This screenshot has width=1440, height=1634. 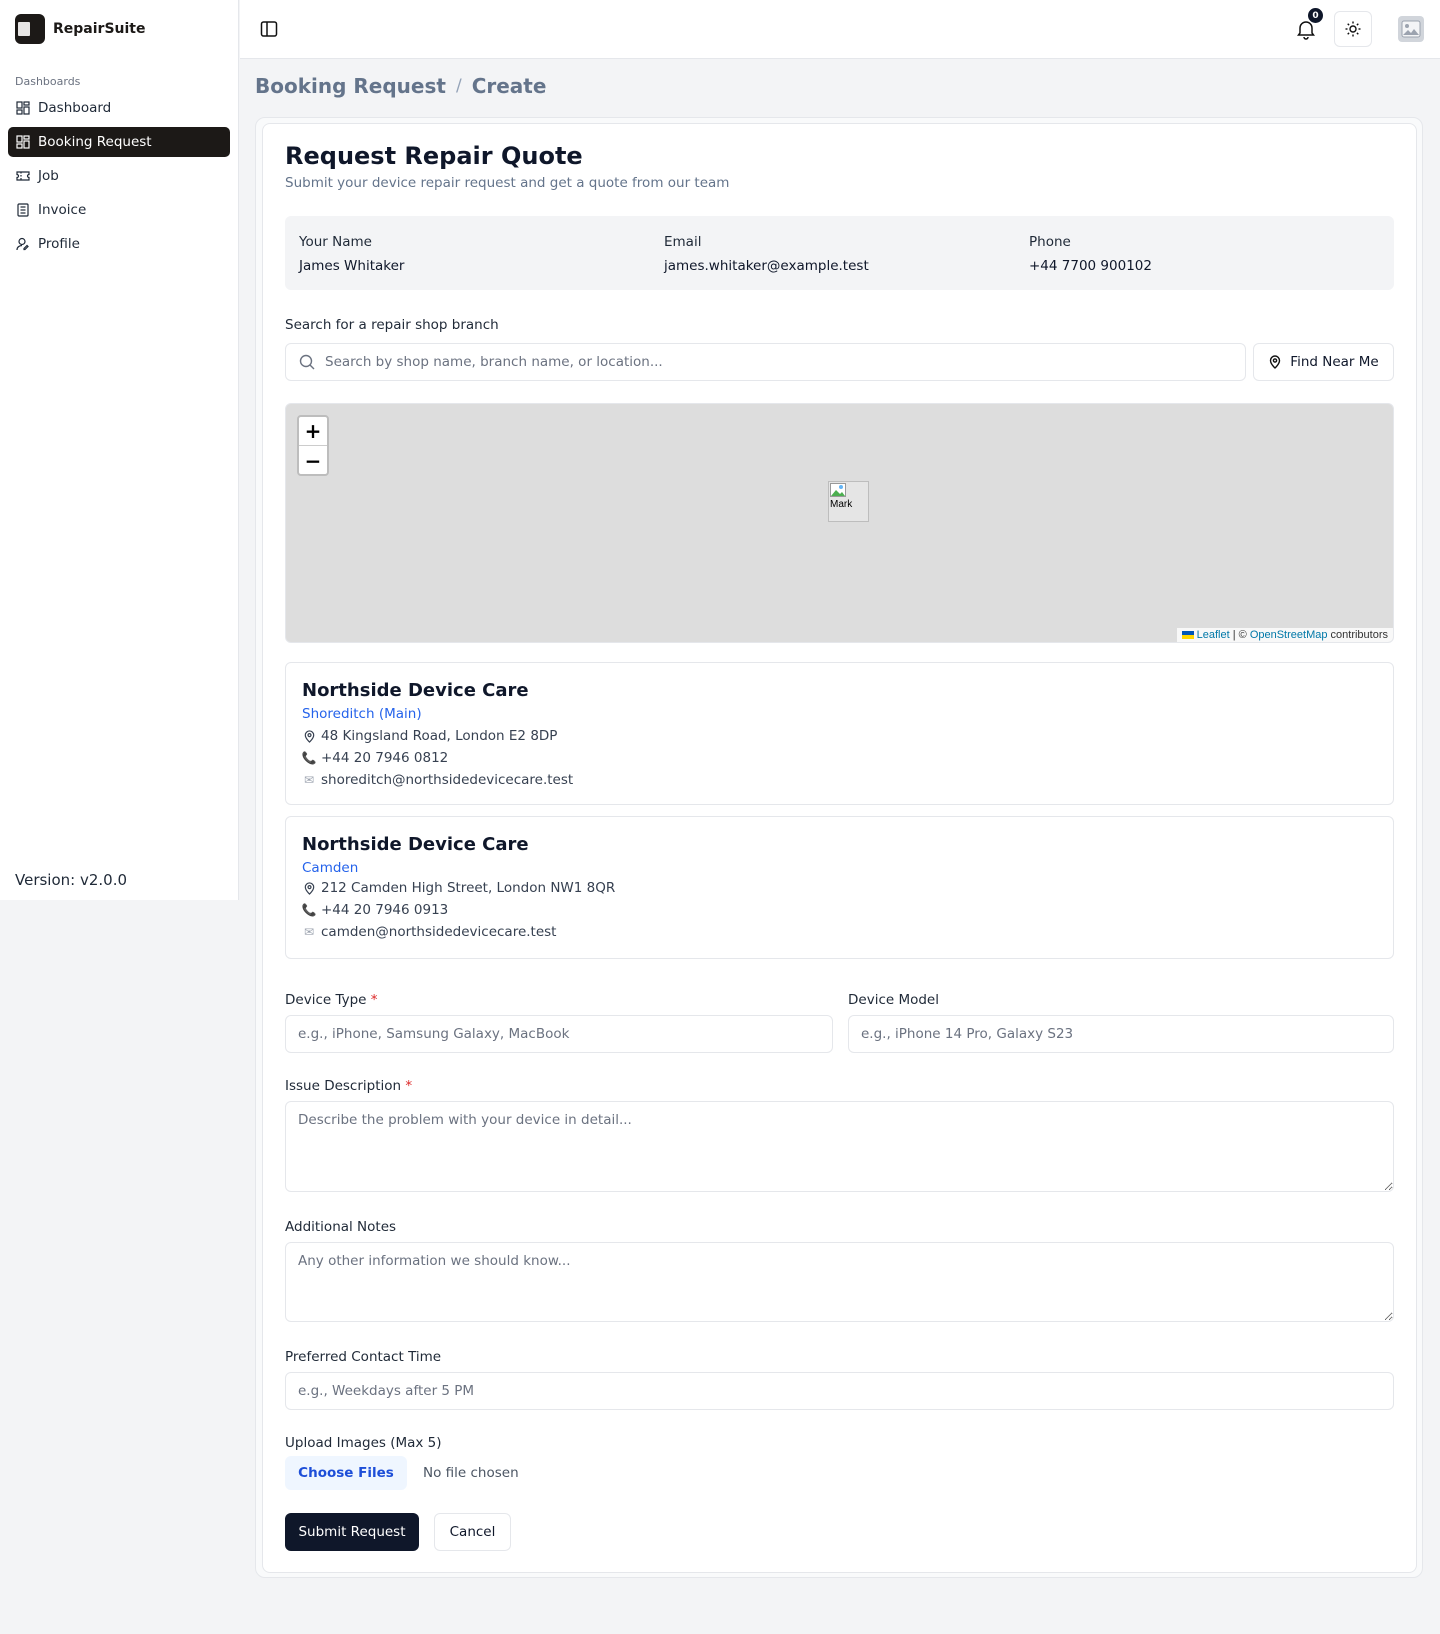 What do you see at coordinates (1090, 254) in the screenshot?
I see `customer-phone: Phone +44 7700 900102` at bounding box center [1090, 254].